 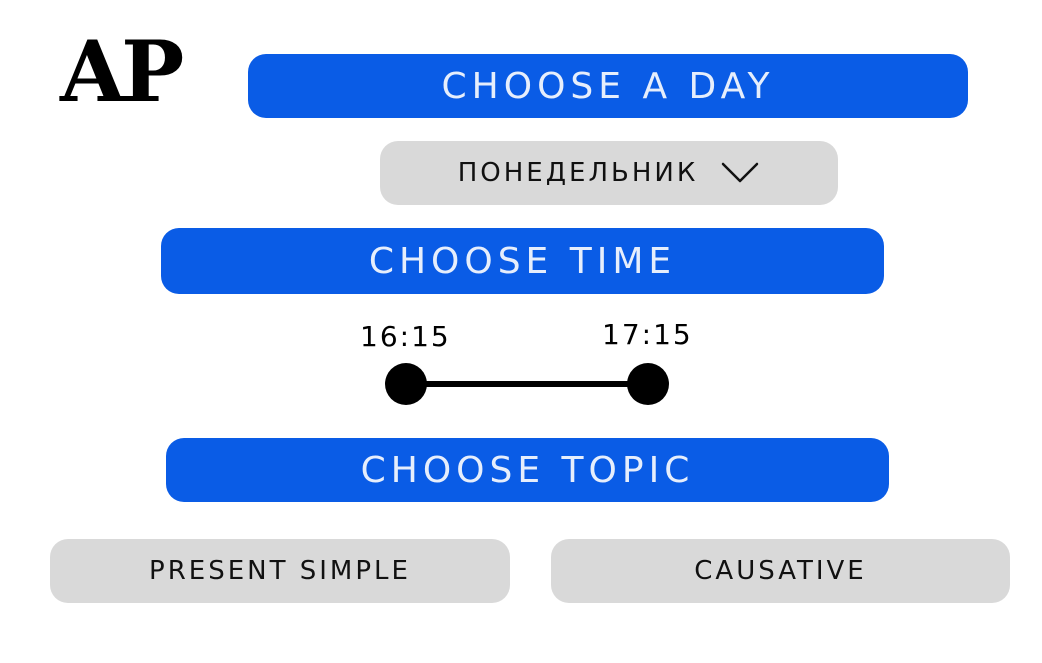 What do you see at coordinates (405, 336) in the screenshot?
I see `start-time-label: 16:15` at bounding box center [405, 336].